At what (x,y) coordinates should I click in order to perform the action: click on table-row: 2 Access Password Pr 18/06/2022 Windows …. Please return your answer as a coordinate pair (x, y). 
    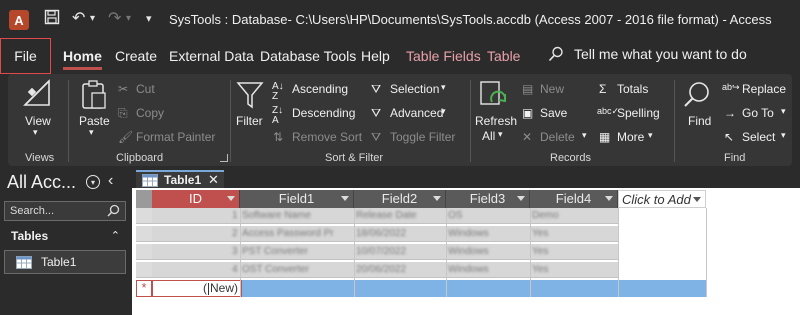
    Looking at the image, I should click on (385, 234).